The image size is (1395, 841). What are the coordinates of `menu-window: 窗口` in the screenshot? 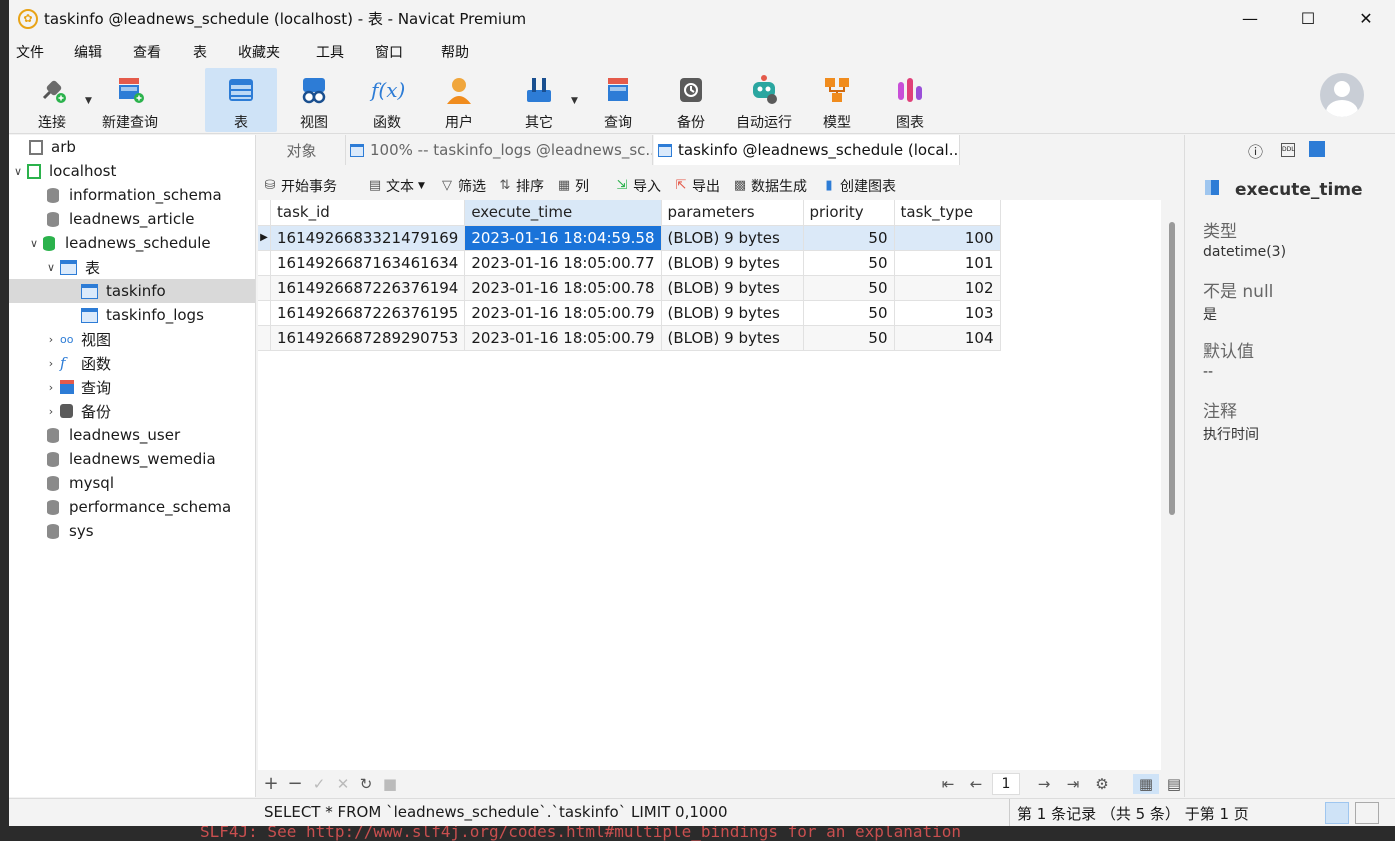 It's located at (389, 52).